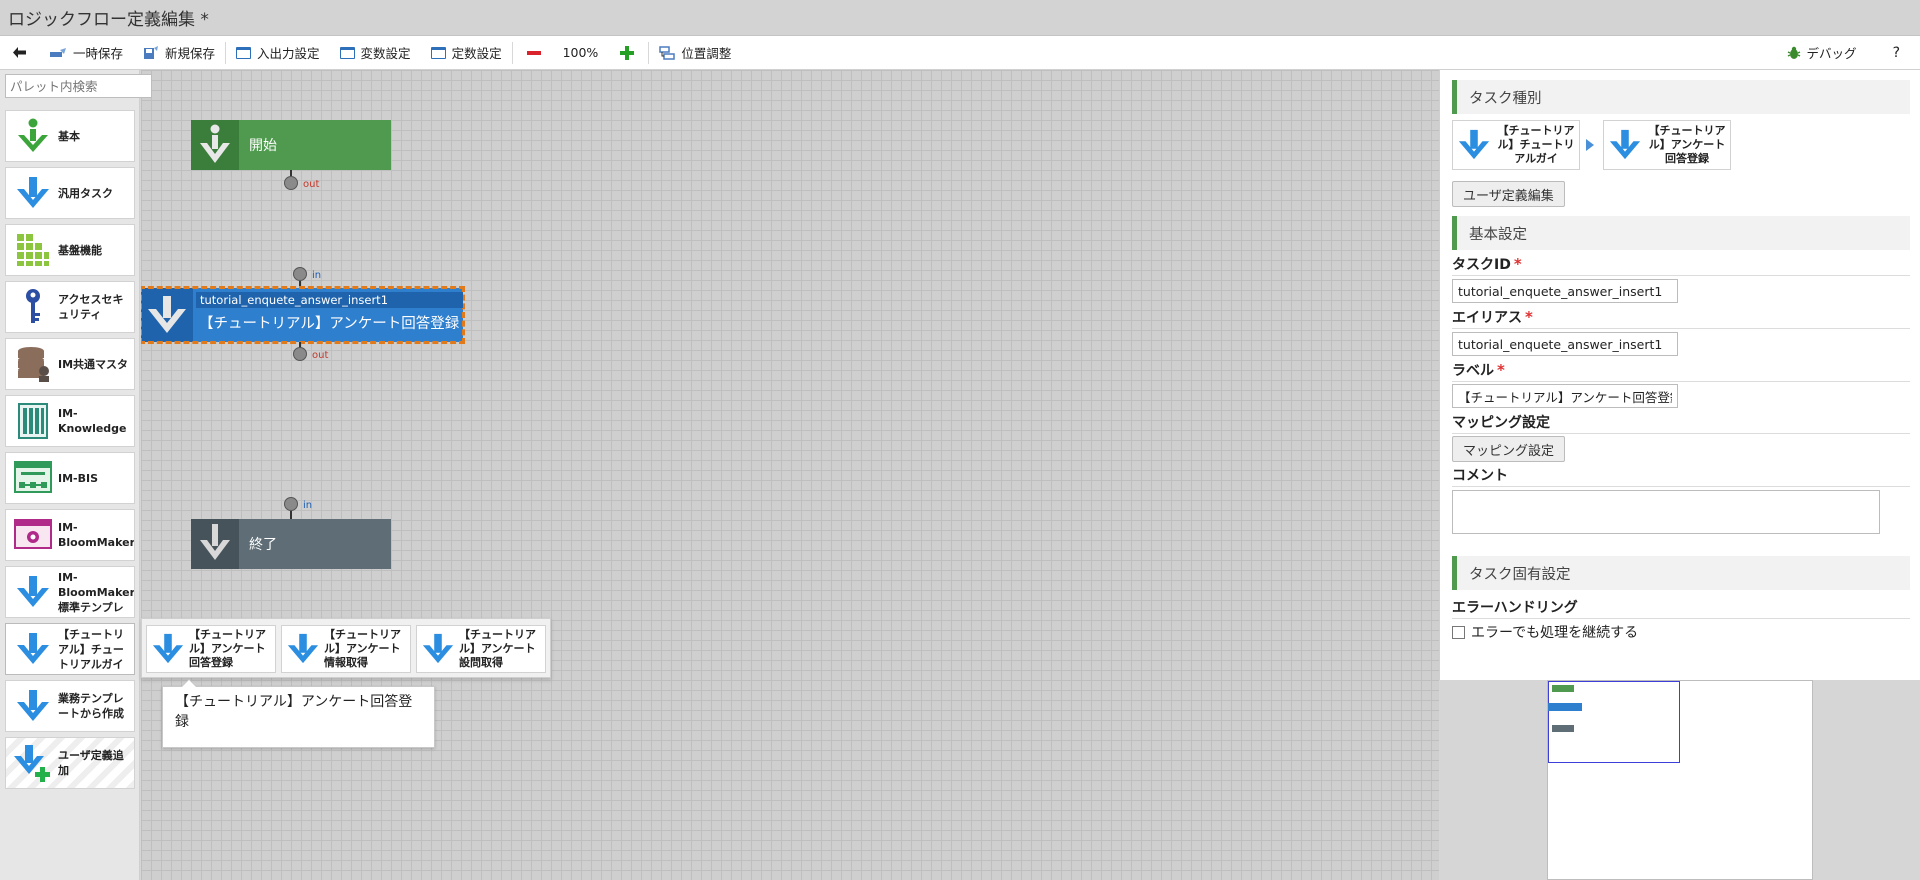 The image size is (1920, 880). What do you see at coordinates (291, 183) in the screenshot?
I see `start-out-port` at bounding box center [291, 183].